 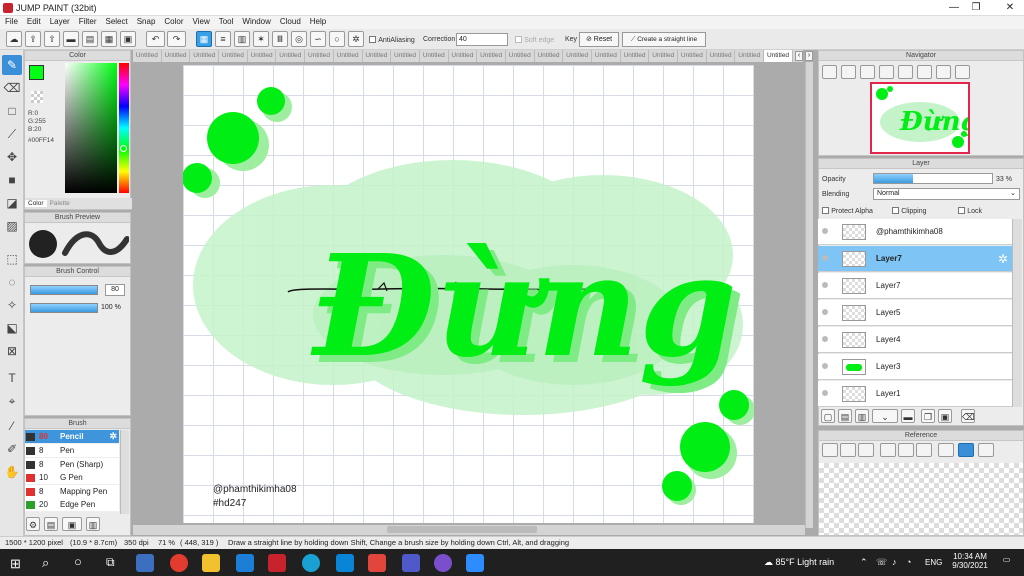 I want to click on layer-row-layer7: Layer7, so click(x=915, y=286).